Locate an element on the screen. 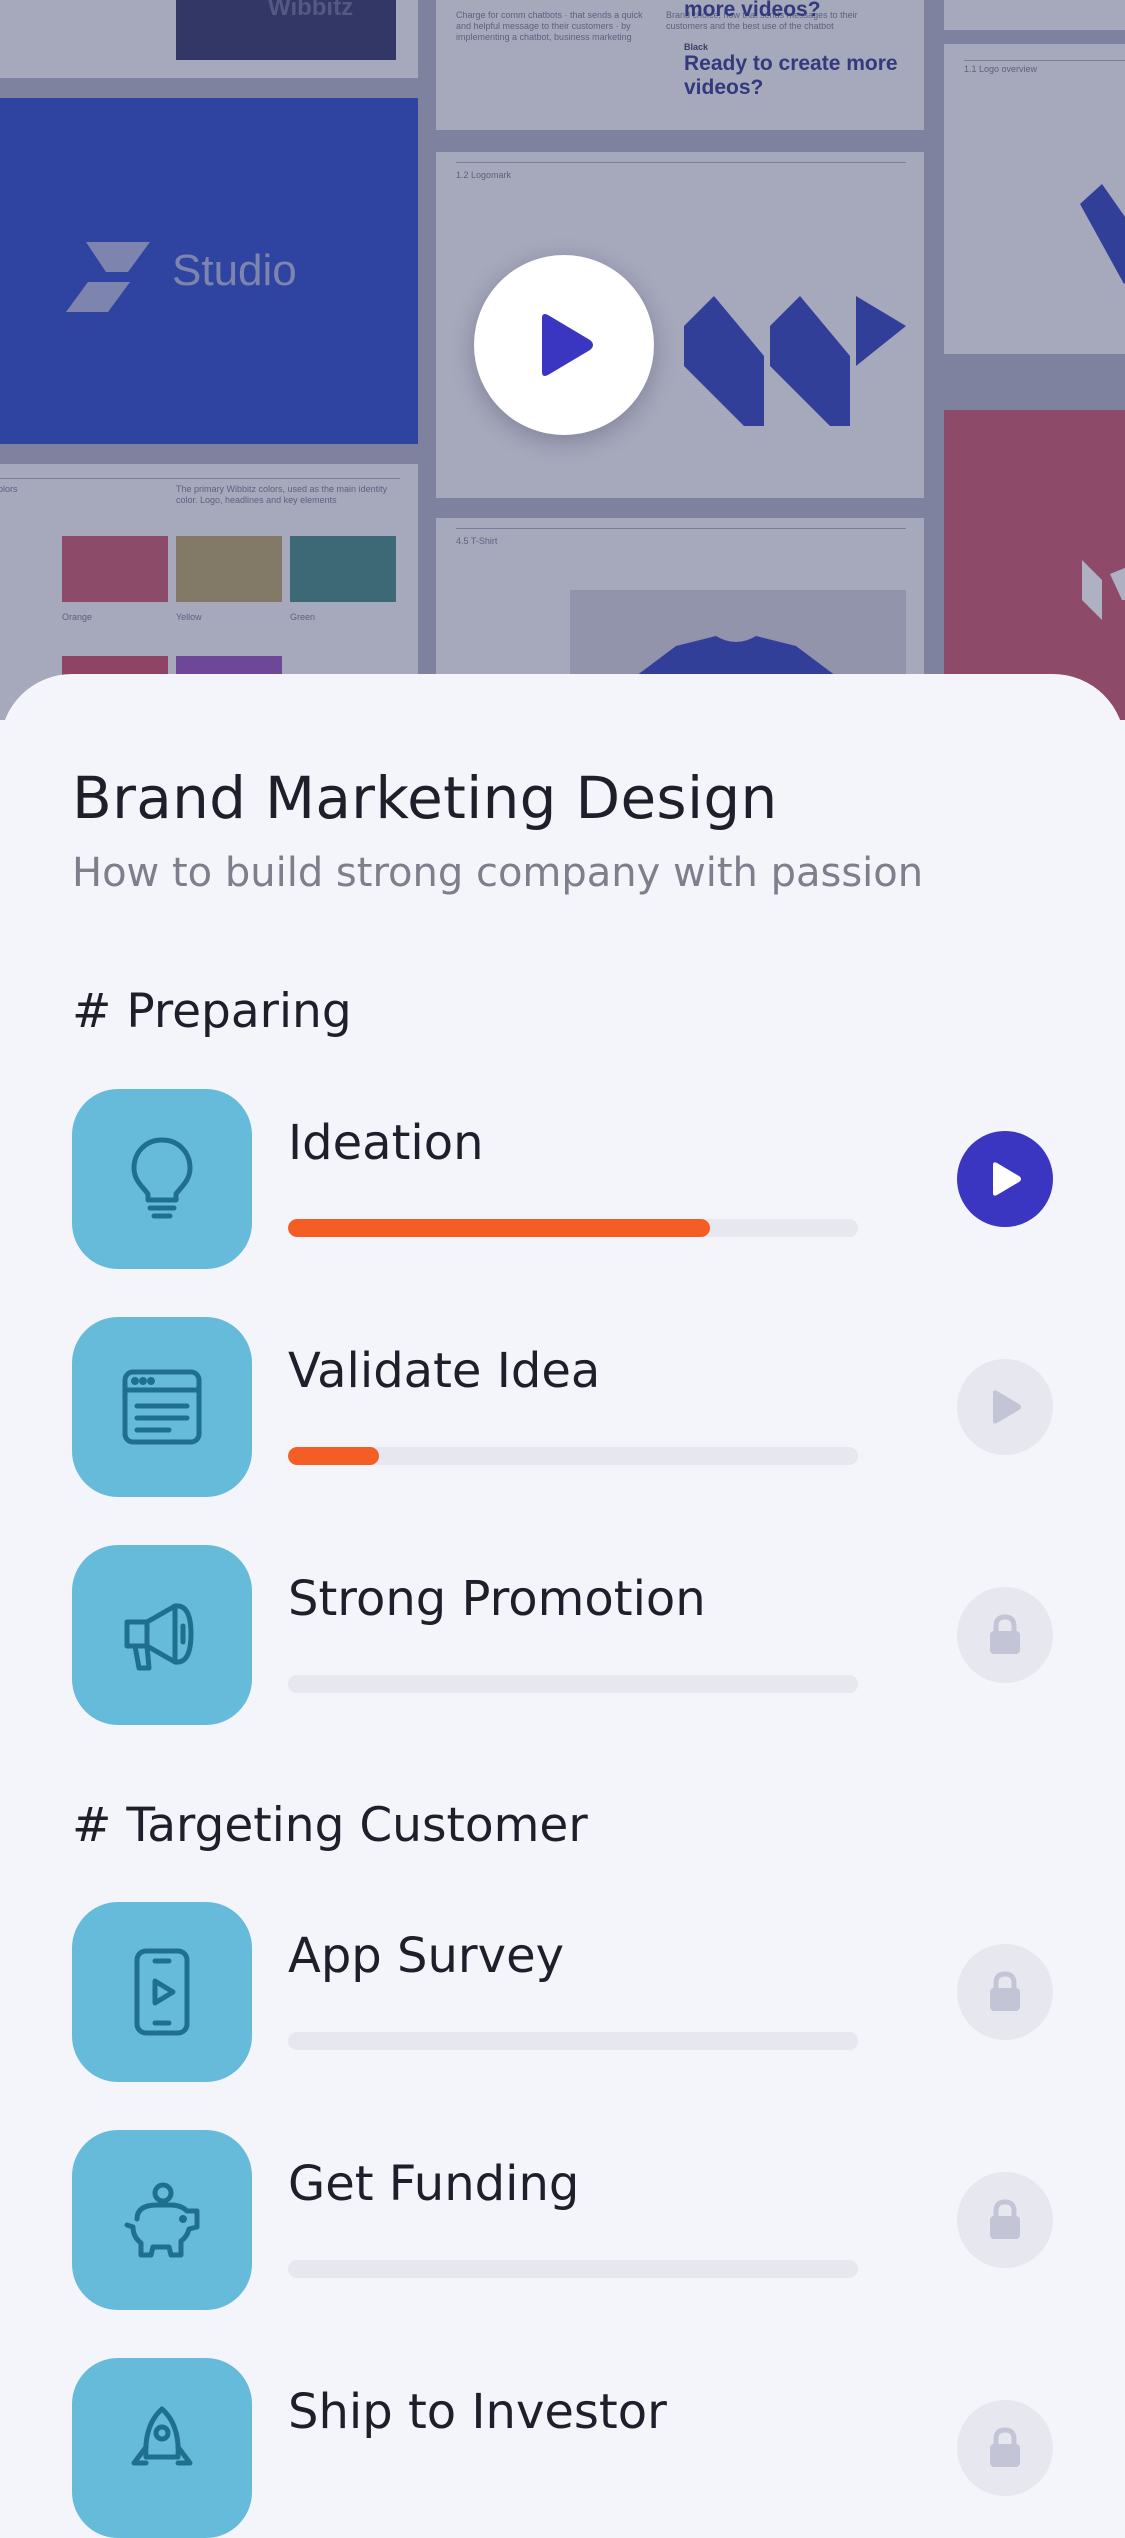  course-subtitle: How to build strong company with passion is located at coordinates (498, 873).